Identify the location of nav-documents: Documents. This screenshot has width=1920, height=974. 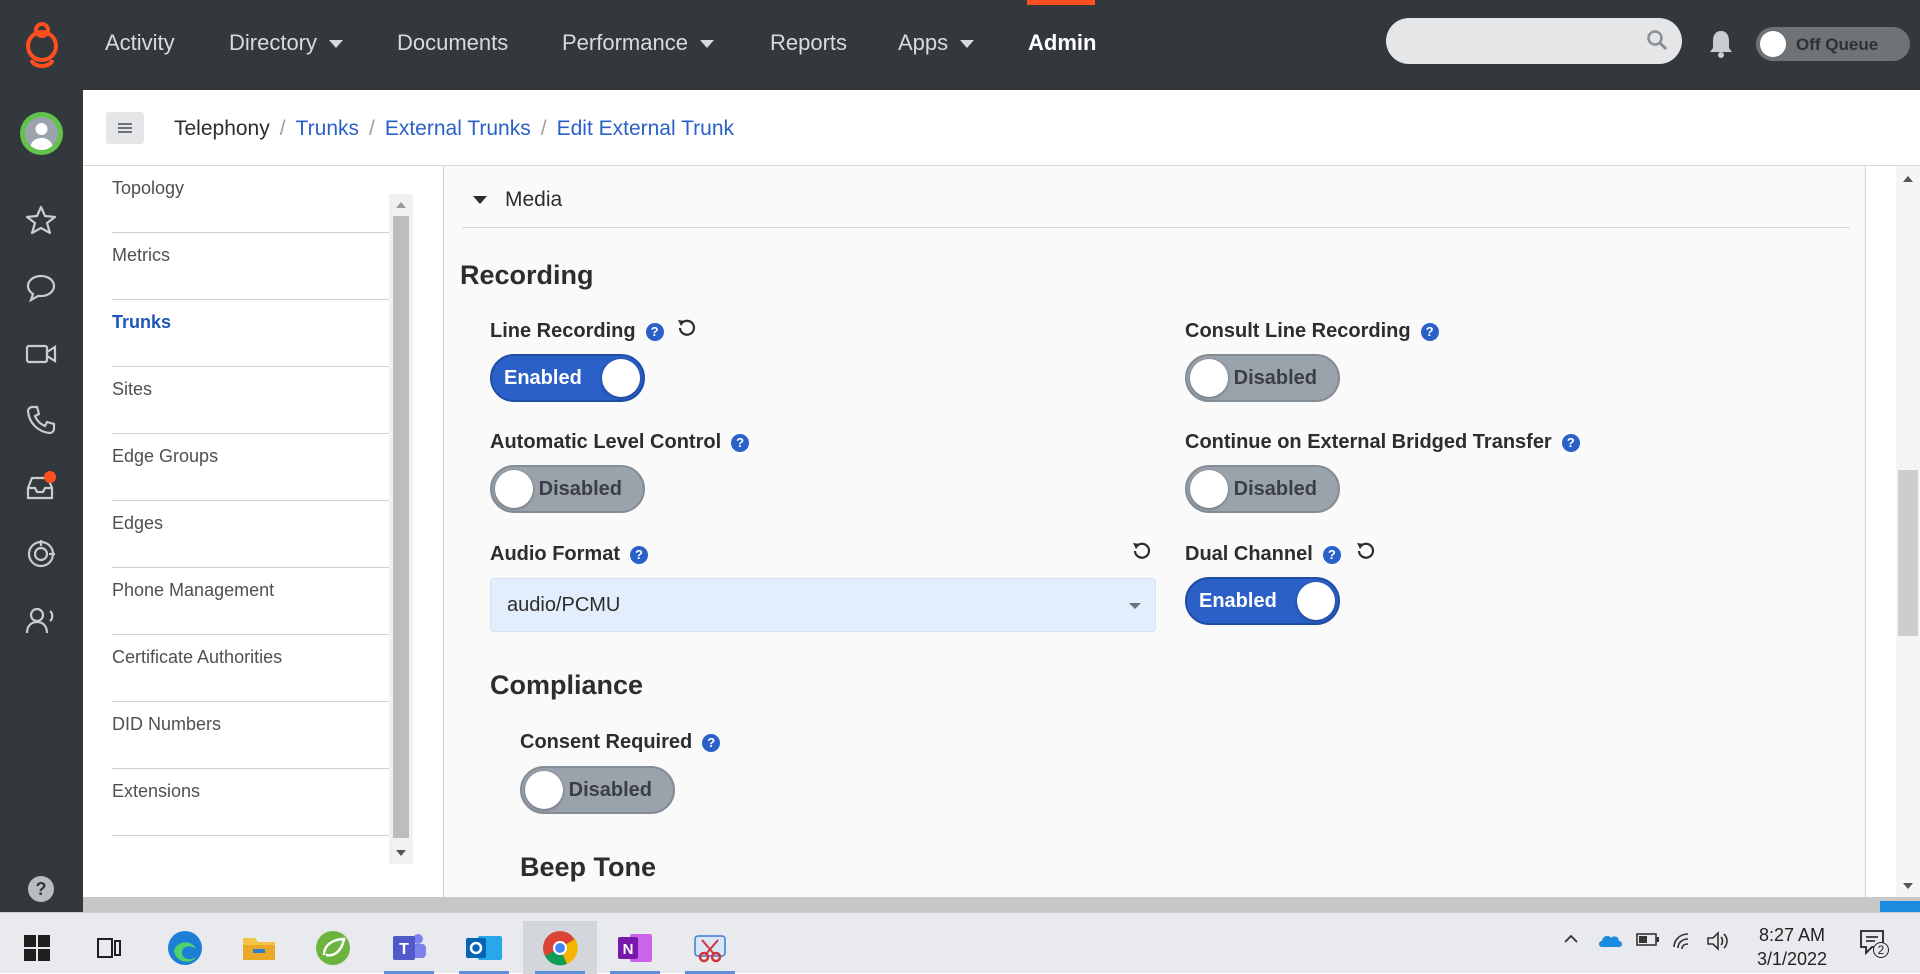
(452, 43).